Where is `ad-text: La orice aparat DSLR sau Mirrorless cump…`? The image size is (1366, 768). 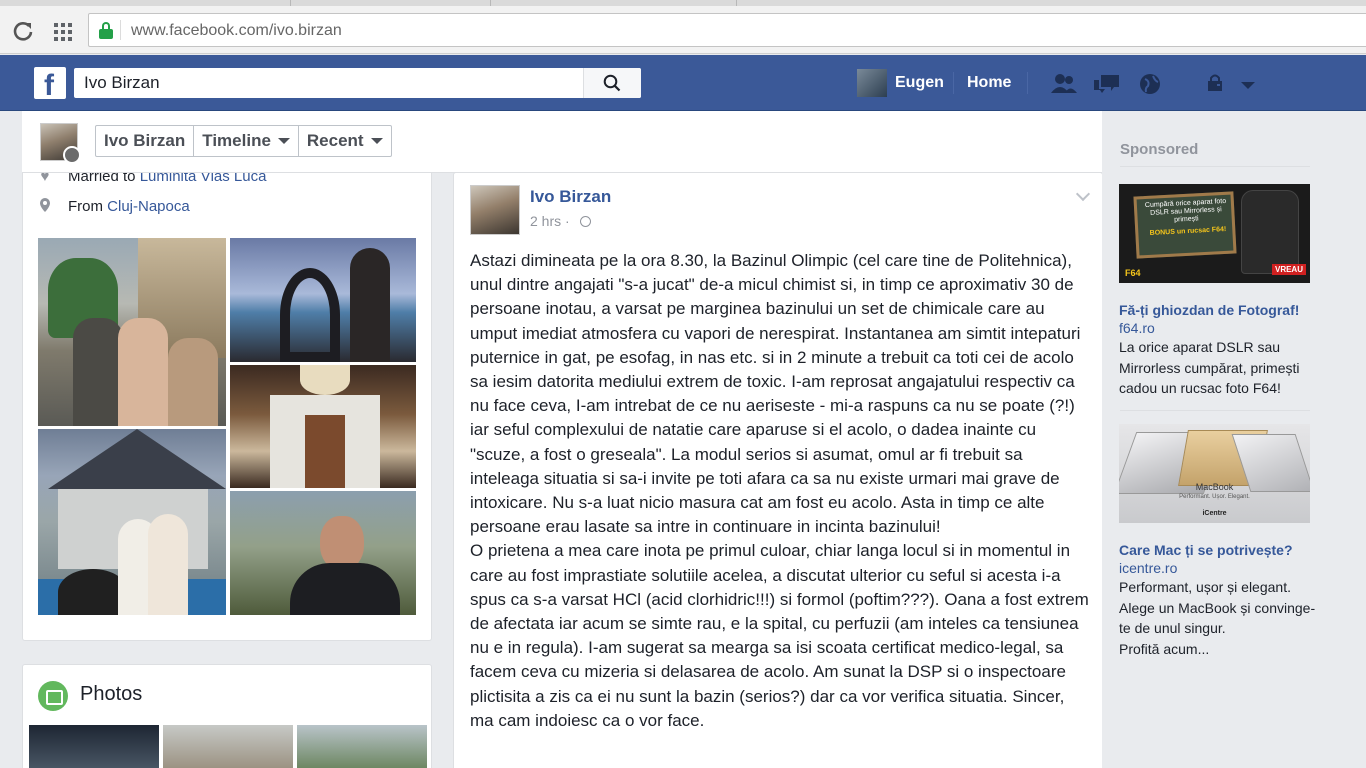
ad-text: La orice aparat DSLR sau Mirrorless cump… is located at coordinates (1209, 367).